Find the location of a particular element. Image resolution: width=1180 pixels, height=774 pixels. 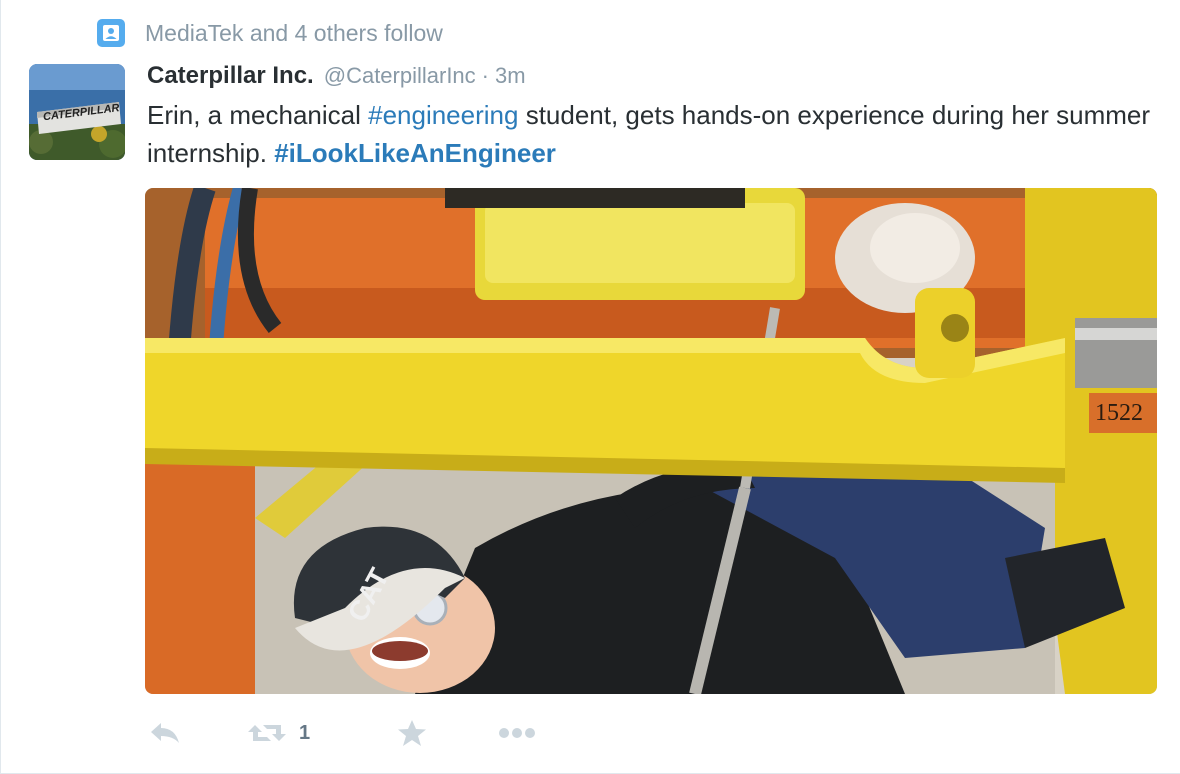

reply-button is located at coordinates (197, 733).